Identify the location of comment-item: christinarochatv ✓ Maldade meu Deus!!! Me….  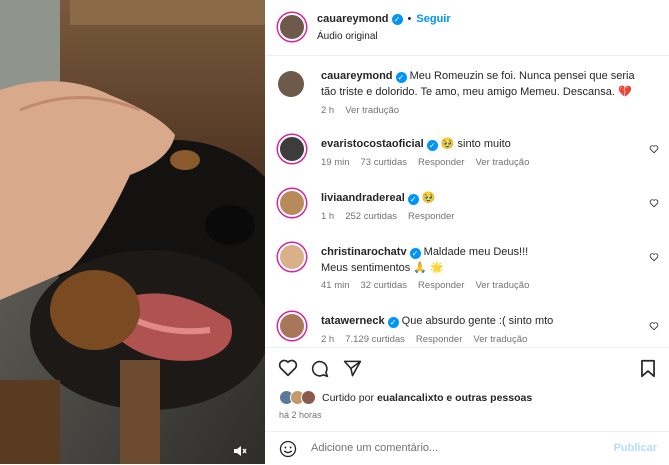
(467, 269).